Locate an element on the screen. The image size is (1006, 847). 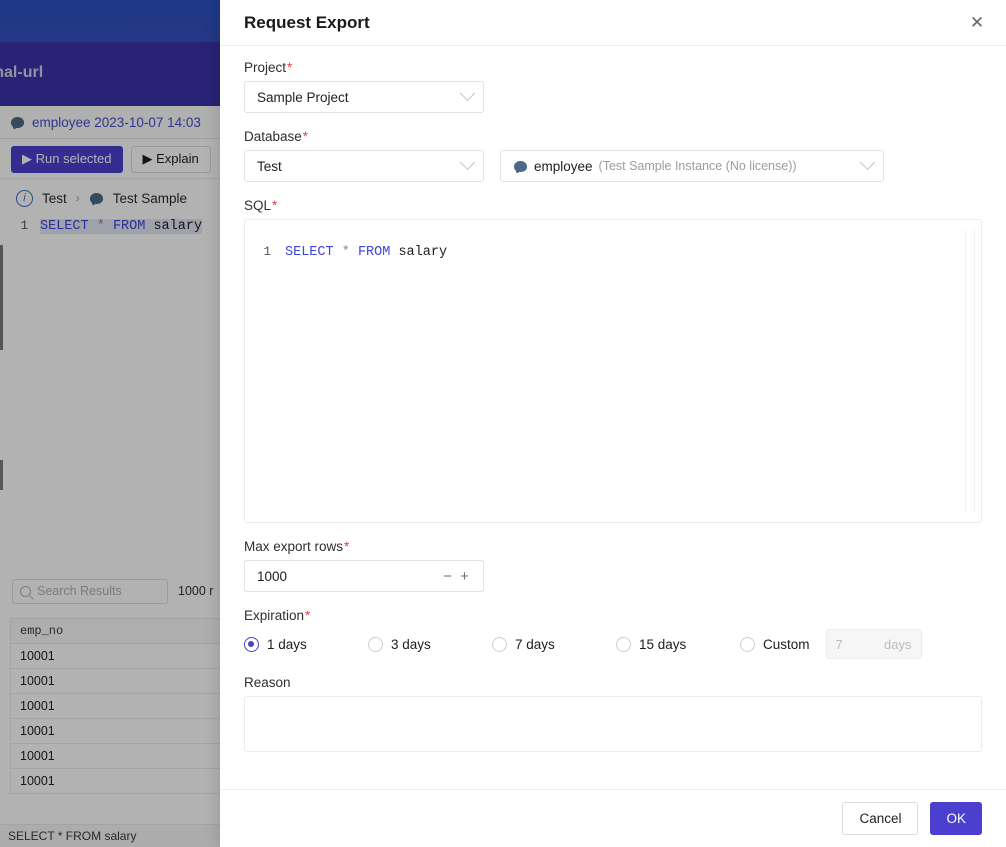
sql-star: * is located at coordinates (345, 252).